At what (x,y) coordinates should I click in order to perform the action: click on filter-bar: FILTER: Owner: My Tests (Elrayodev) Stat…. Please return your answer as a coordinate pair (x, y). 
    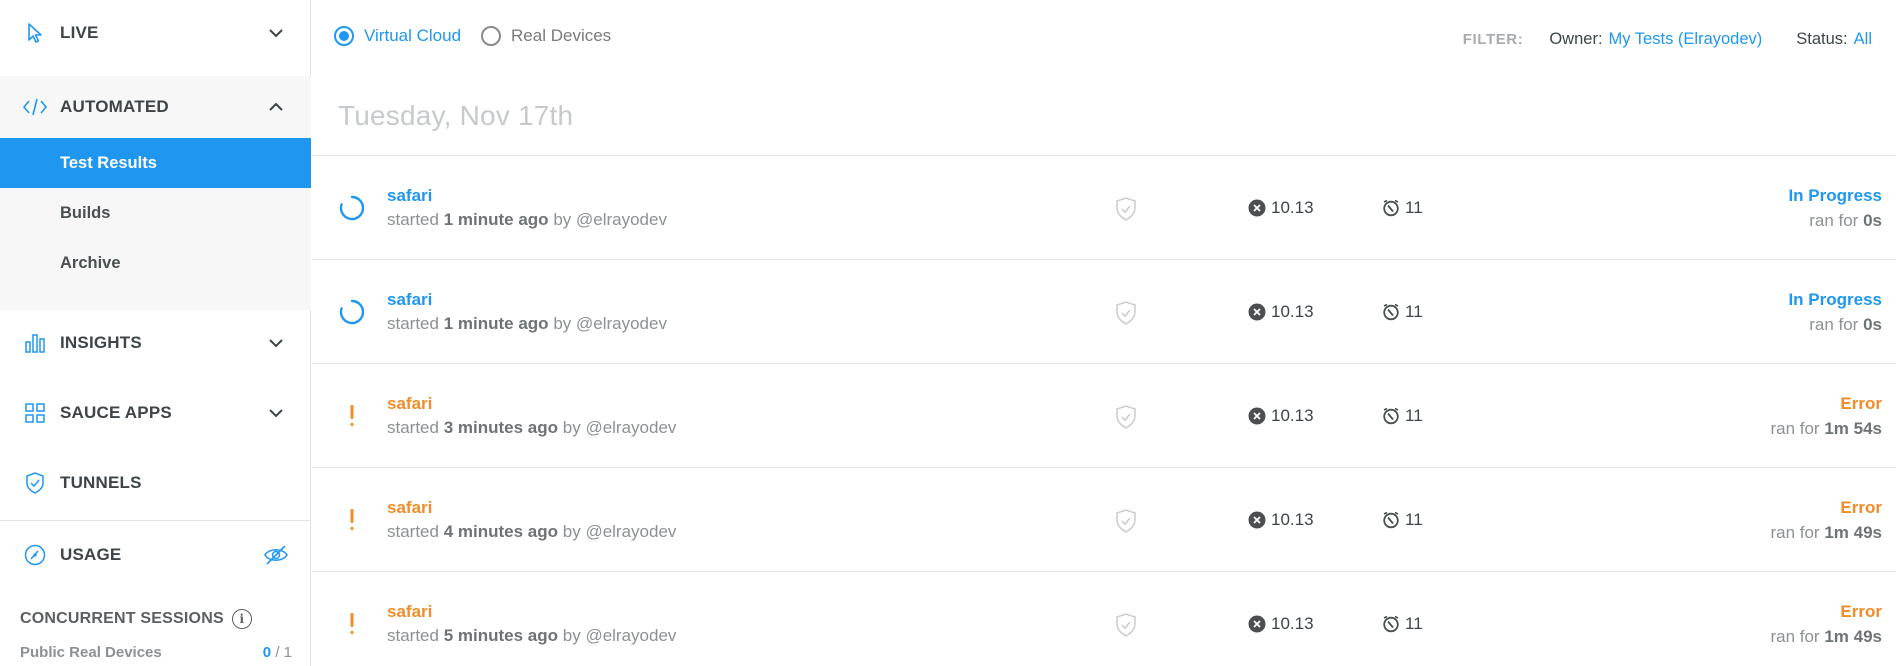
    Looking at the image, I should click on (1667, 39).